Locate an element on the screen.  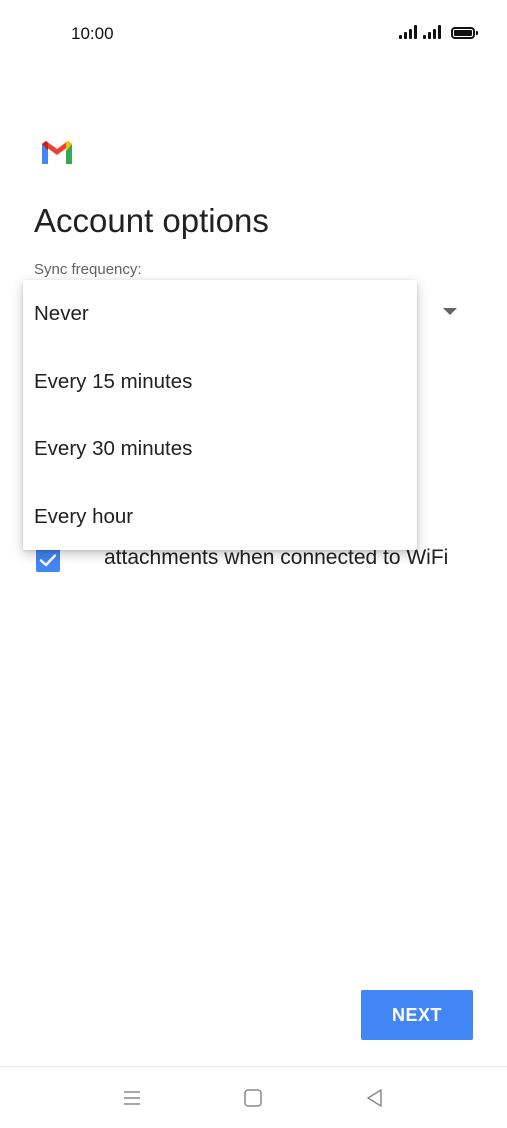
download-attachments-checkbox is located at coordinates (48, 560).